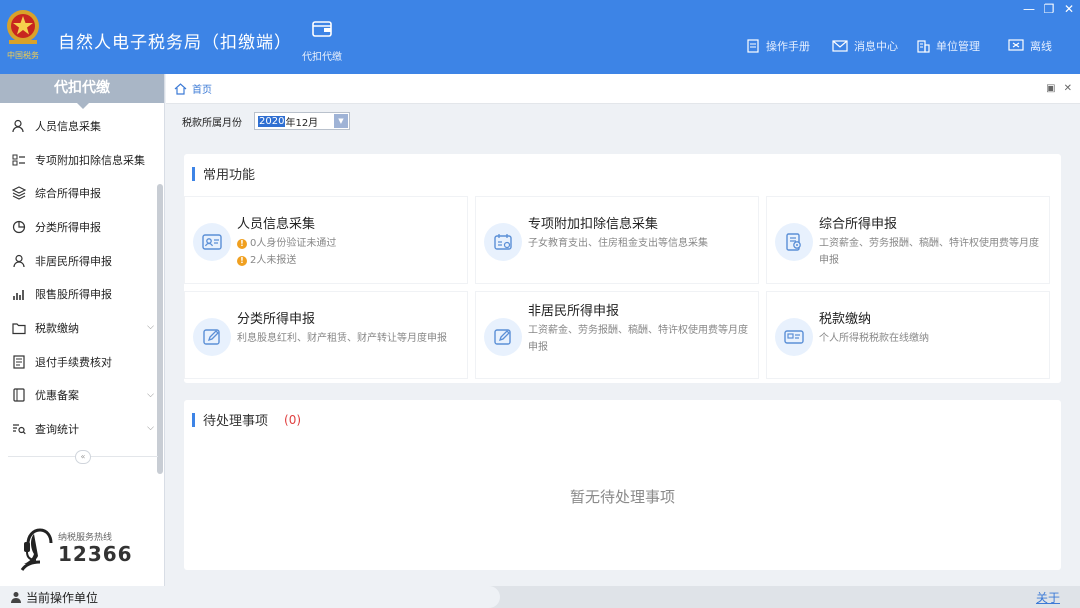  I want to click on tile-desc: 个人所得税税款在线缴纳, so click(874, 338).